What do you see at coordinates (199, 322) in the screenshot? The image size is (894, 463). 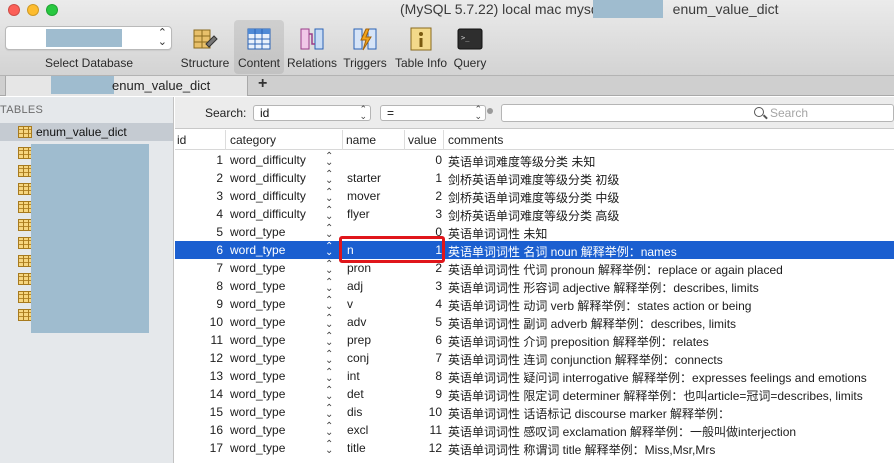 I see `cell-id: 10` at bounding box center [199, 322].